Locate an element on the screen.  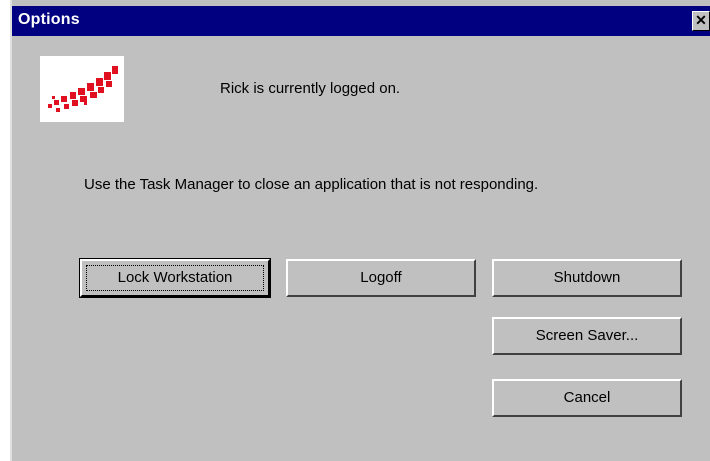
lock-workstation-label: Lock Workstation is located at coordinates (175, 277).